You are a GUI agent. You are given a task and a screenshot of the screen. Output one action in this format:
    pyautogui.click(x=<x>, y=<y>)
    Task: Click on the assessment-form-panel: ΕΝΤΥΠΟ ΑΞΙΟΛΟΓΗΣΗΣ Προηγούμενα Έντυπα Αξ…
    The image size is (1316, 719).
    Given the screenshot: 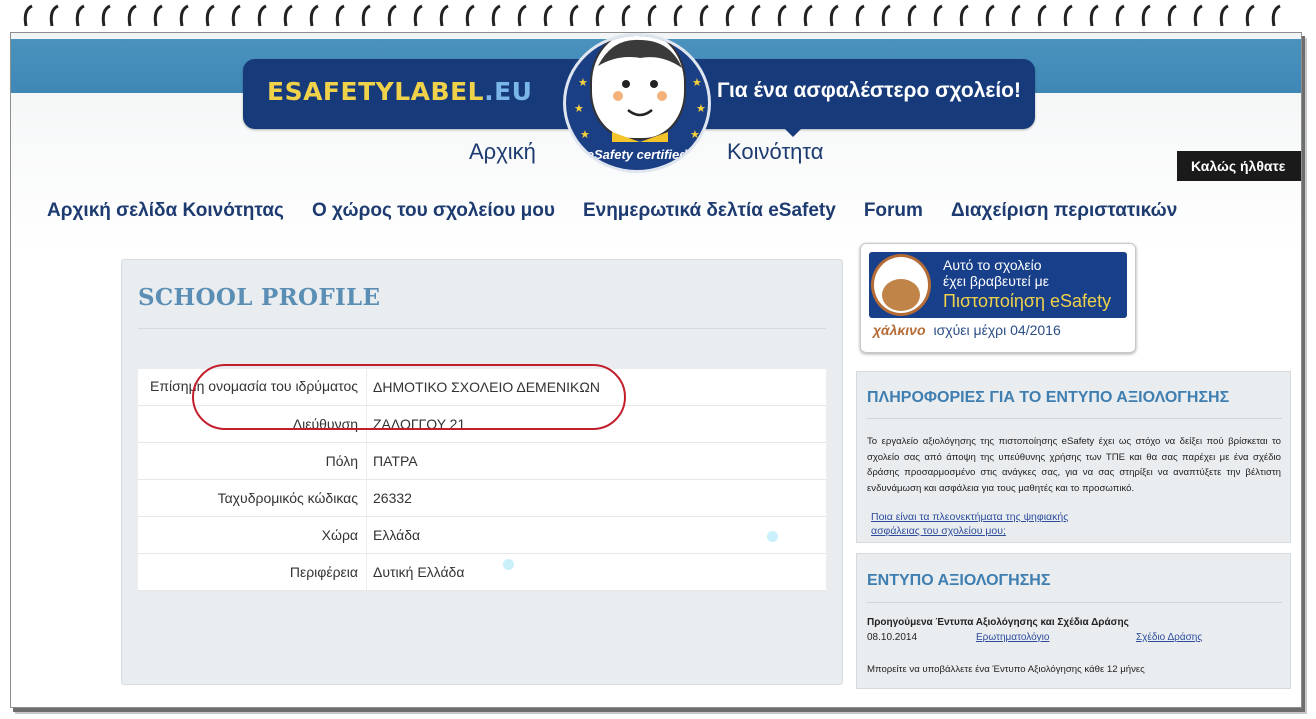 What is the action you would take?
    pyautogui.click(x=1073, y=621)
    